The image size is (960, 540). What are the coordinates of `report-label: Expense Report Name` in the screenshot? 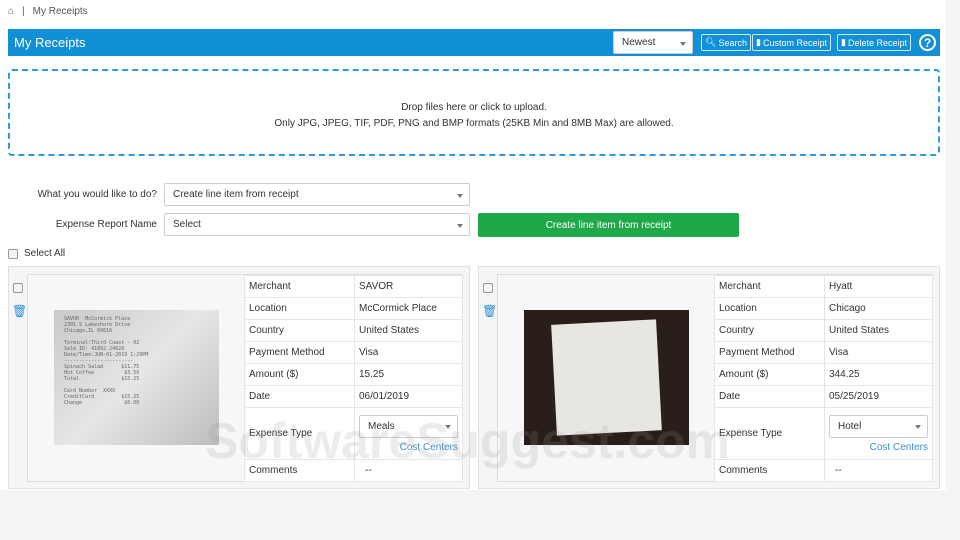 It's located at (106, 224).